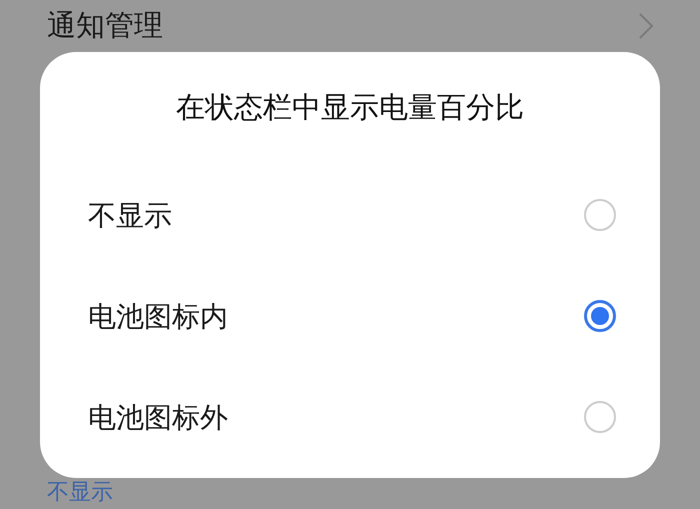 This screenshot has height=509, width=700. I want to click on dialog-title: 在状态栏中显示电量百分比, so click(350, 107).